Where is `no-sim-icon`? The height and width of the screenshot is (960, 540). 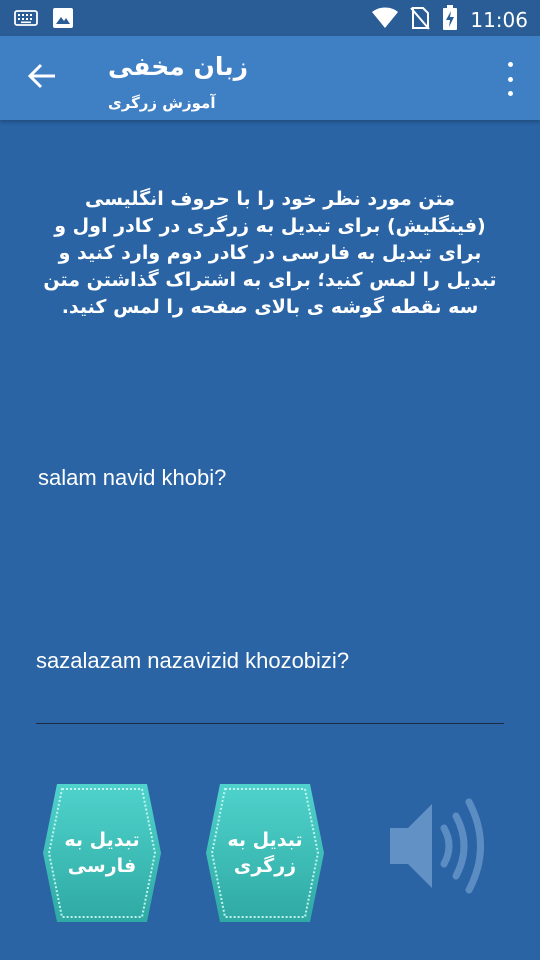
no-sim-icon is located at coordinates (420, 20).